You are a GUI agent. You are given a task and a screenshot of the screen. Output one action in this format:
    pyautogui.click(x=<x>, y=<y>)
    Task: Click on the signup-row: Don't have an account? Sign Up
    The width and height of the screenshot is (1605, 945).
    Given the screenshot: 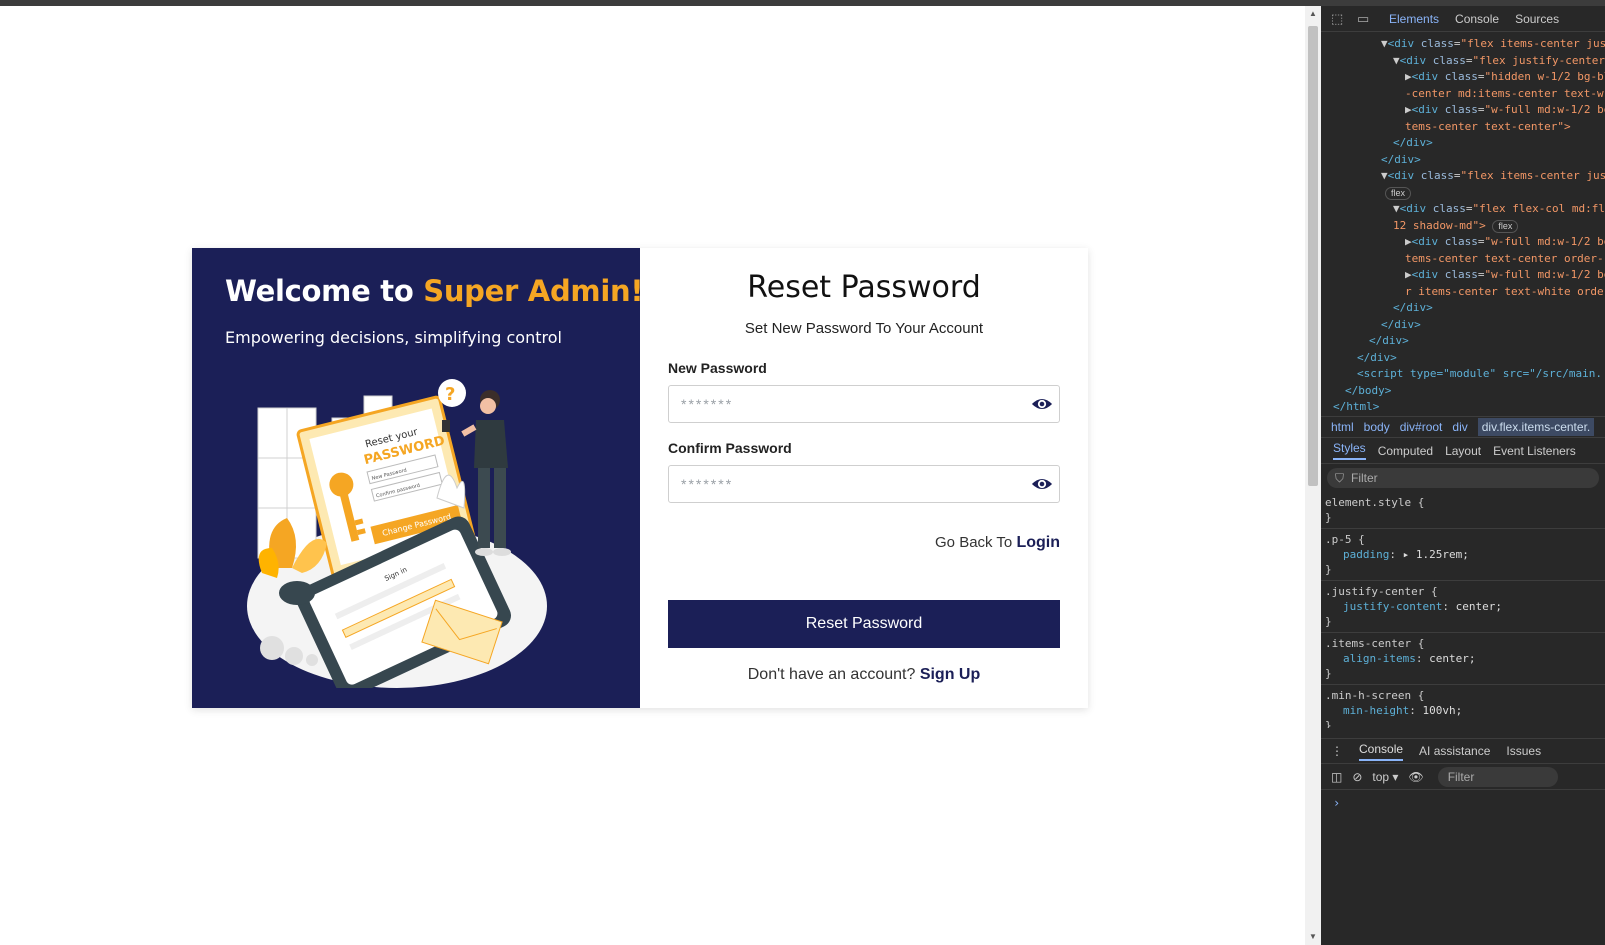 What is the action you would take?
    pyautogui.click(x=864, y=675)
    